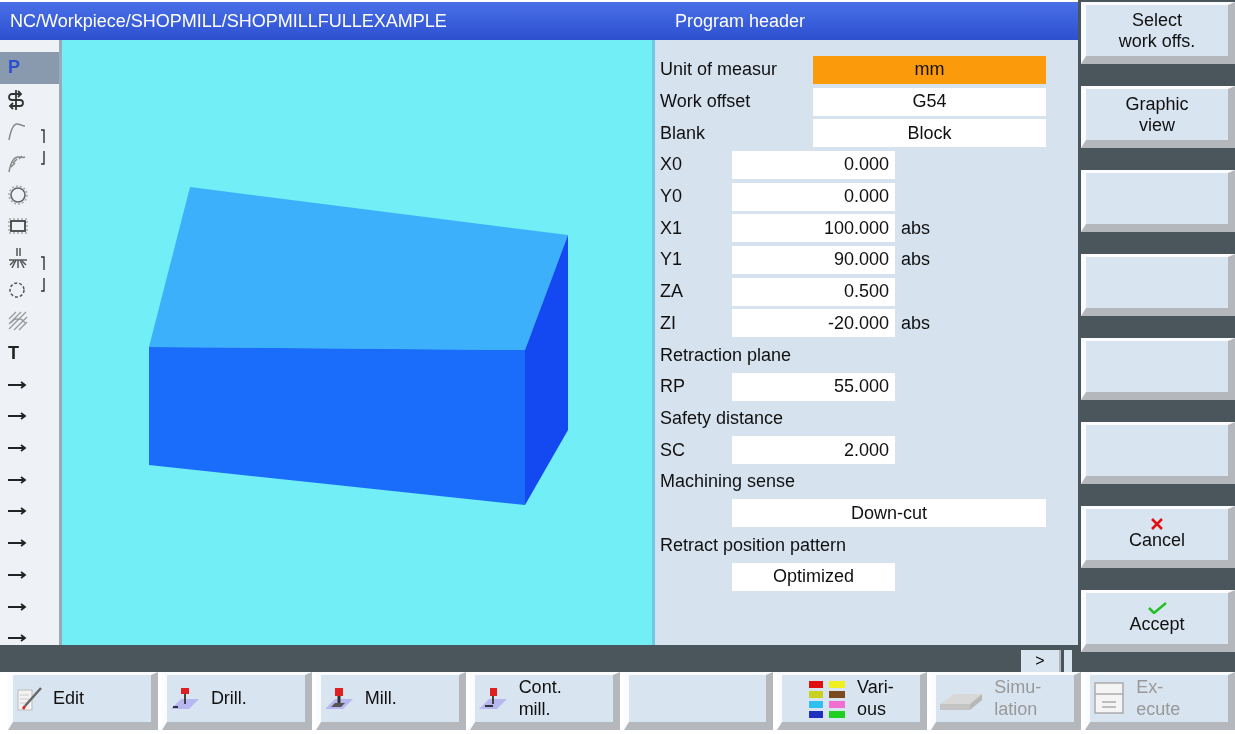 This screenshot has height=734, width=1235. What do you see at coordinates (813, 259) in the screenshot?
I see `number-field: 90.000` at bounding box center [813, 259].